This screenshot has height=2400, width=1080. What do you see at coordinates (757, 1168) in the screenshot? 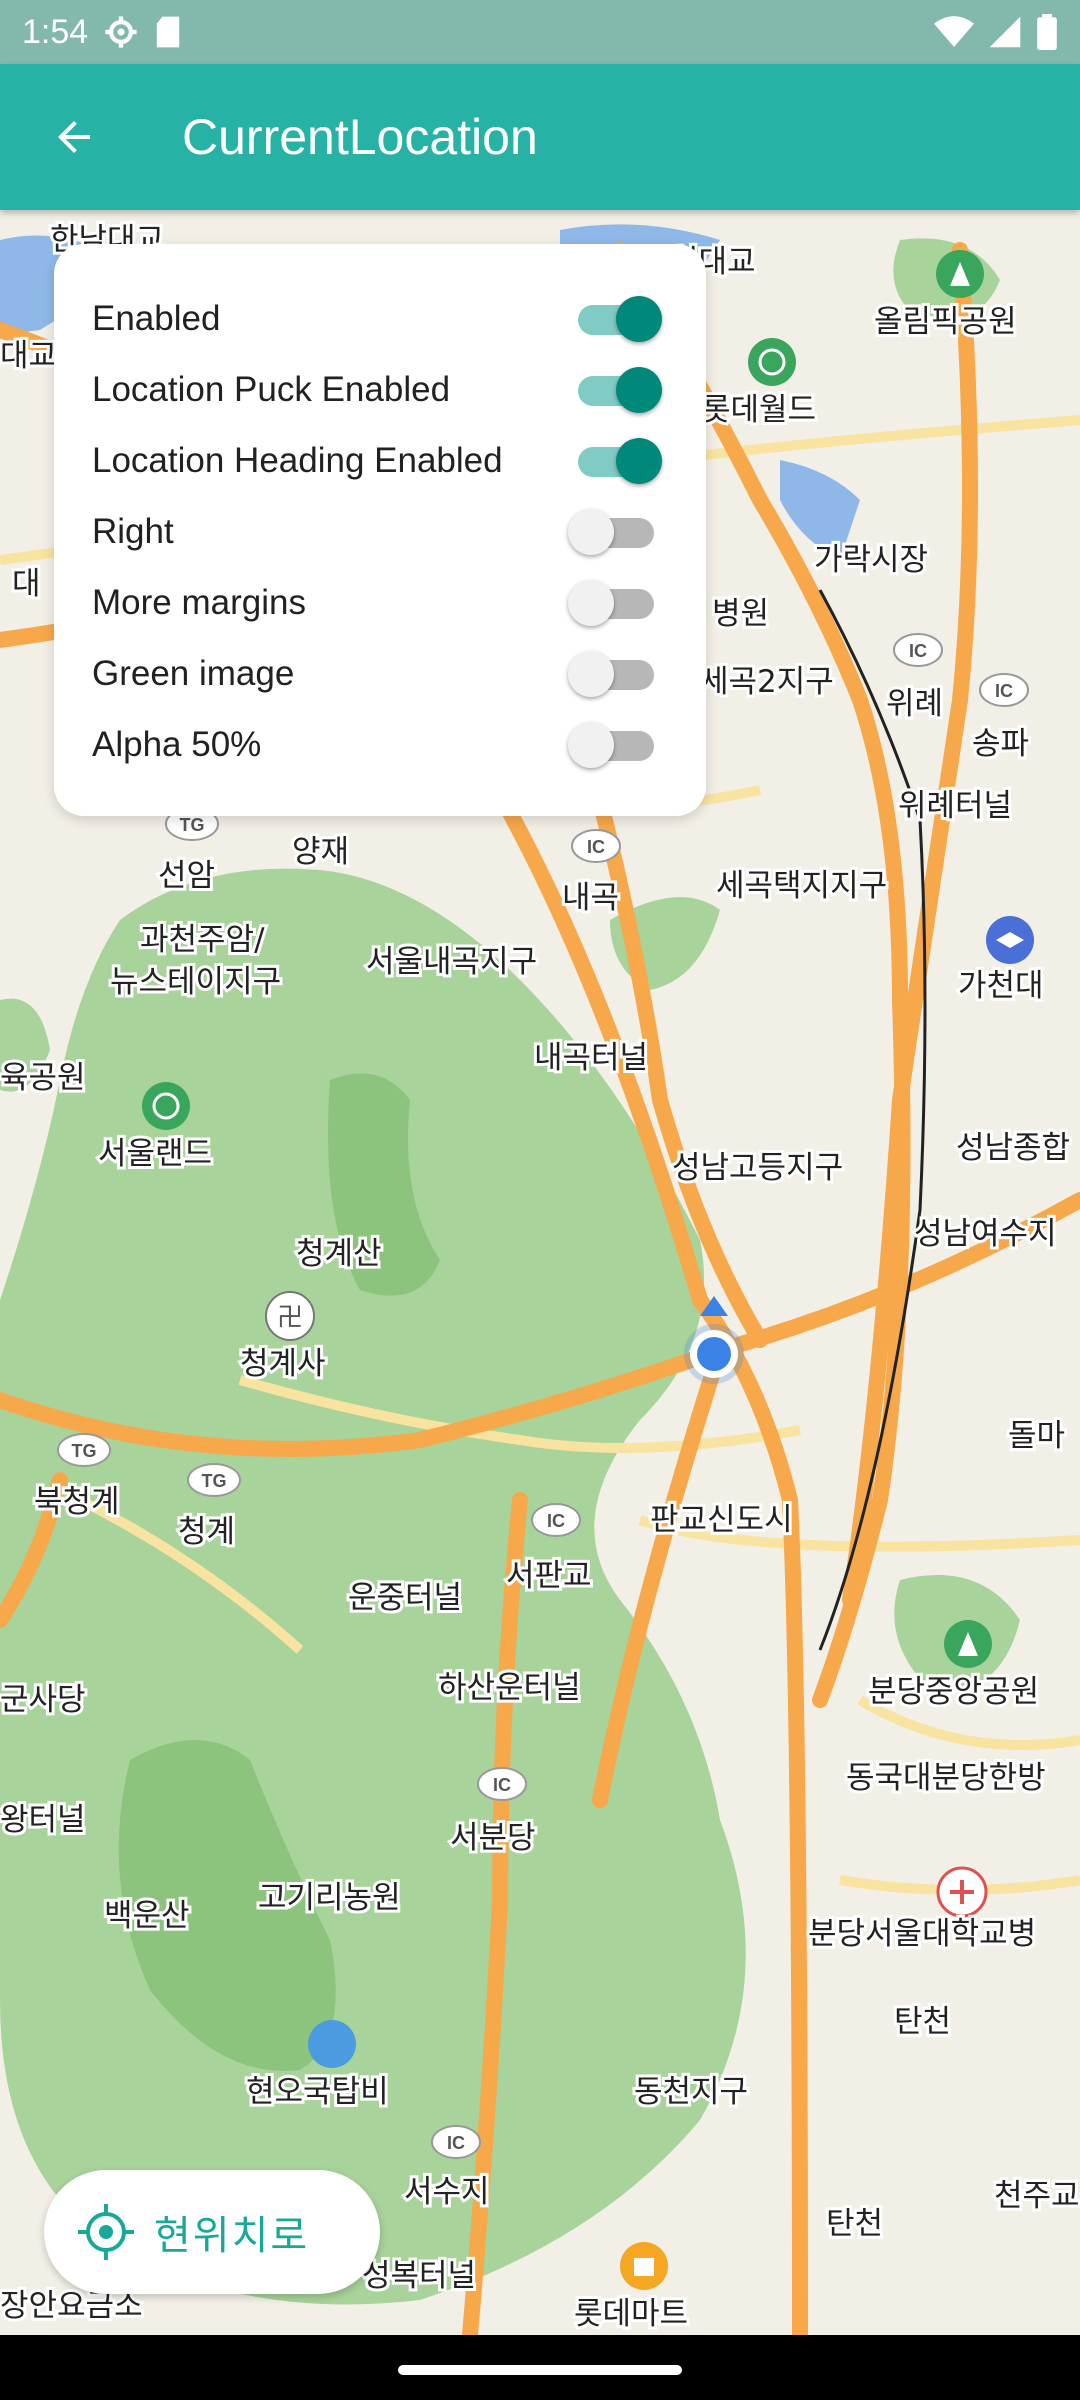
I see `map-label: 성남고등지구` at bounding box center [757, 1168].